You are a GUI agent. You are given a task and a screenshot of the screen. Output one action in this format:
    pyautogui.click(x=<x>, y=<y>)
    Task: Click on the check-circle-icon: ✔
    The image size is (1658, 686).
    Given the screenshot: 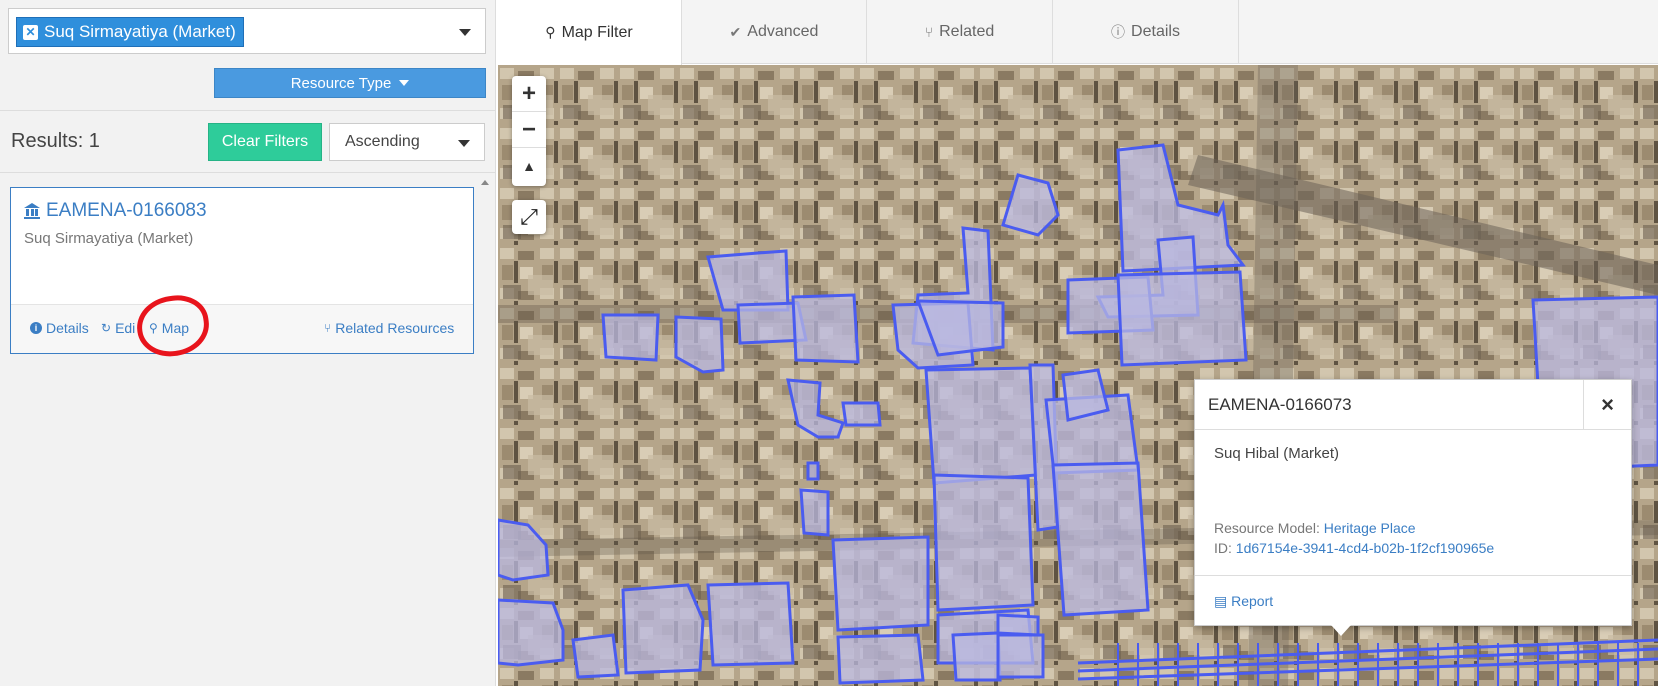 What is the action you would take?
    pyautogui.click(x=735, y=31)
    